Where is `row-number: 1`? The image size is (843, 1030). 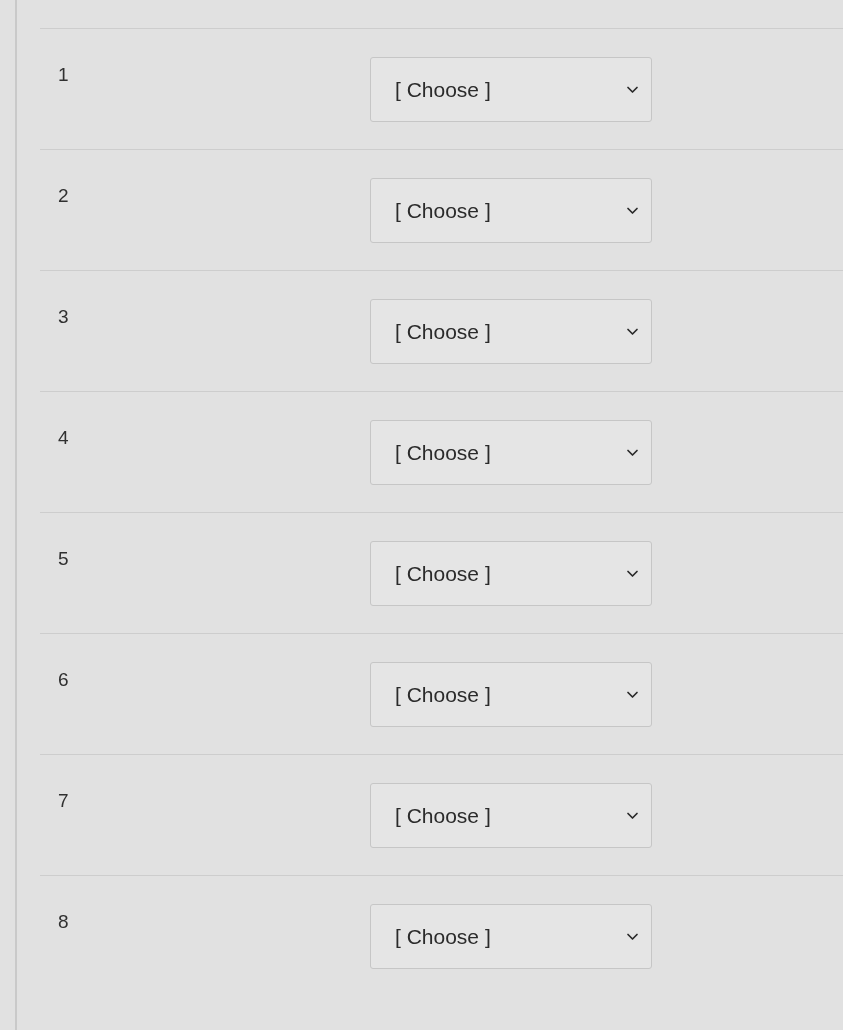 row-number: 1 is located at coordinates (63, 75).